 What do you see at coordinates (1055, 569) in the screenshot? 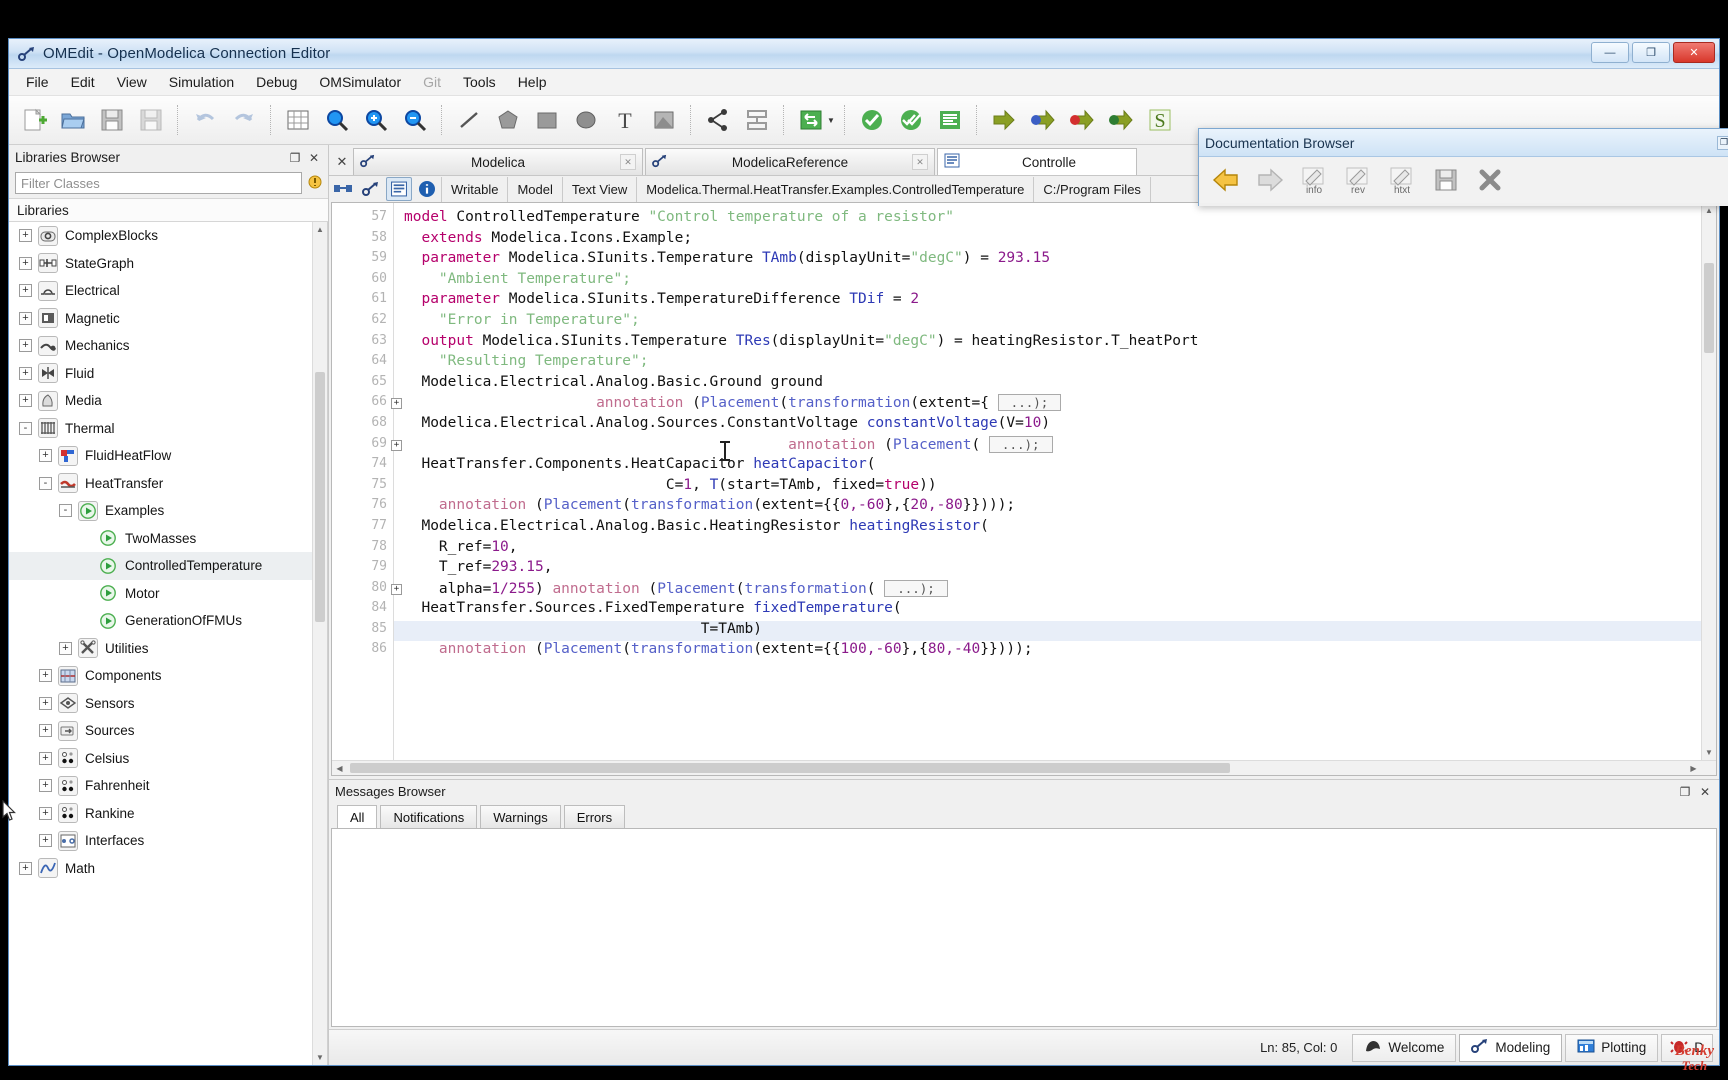
I see `code-line: T_ref=293.15,` at bounding box center [1055, 569].